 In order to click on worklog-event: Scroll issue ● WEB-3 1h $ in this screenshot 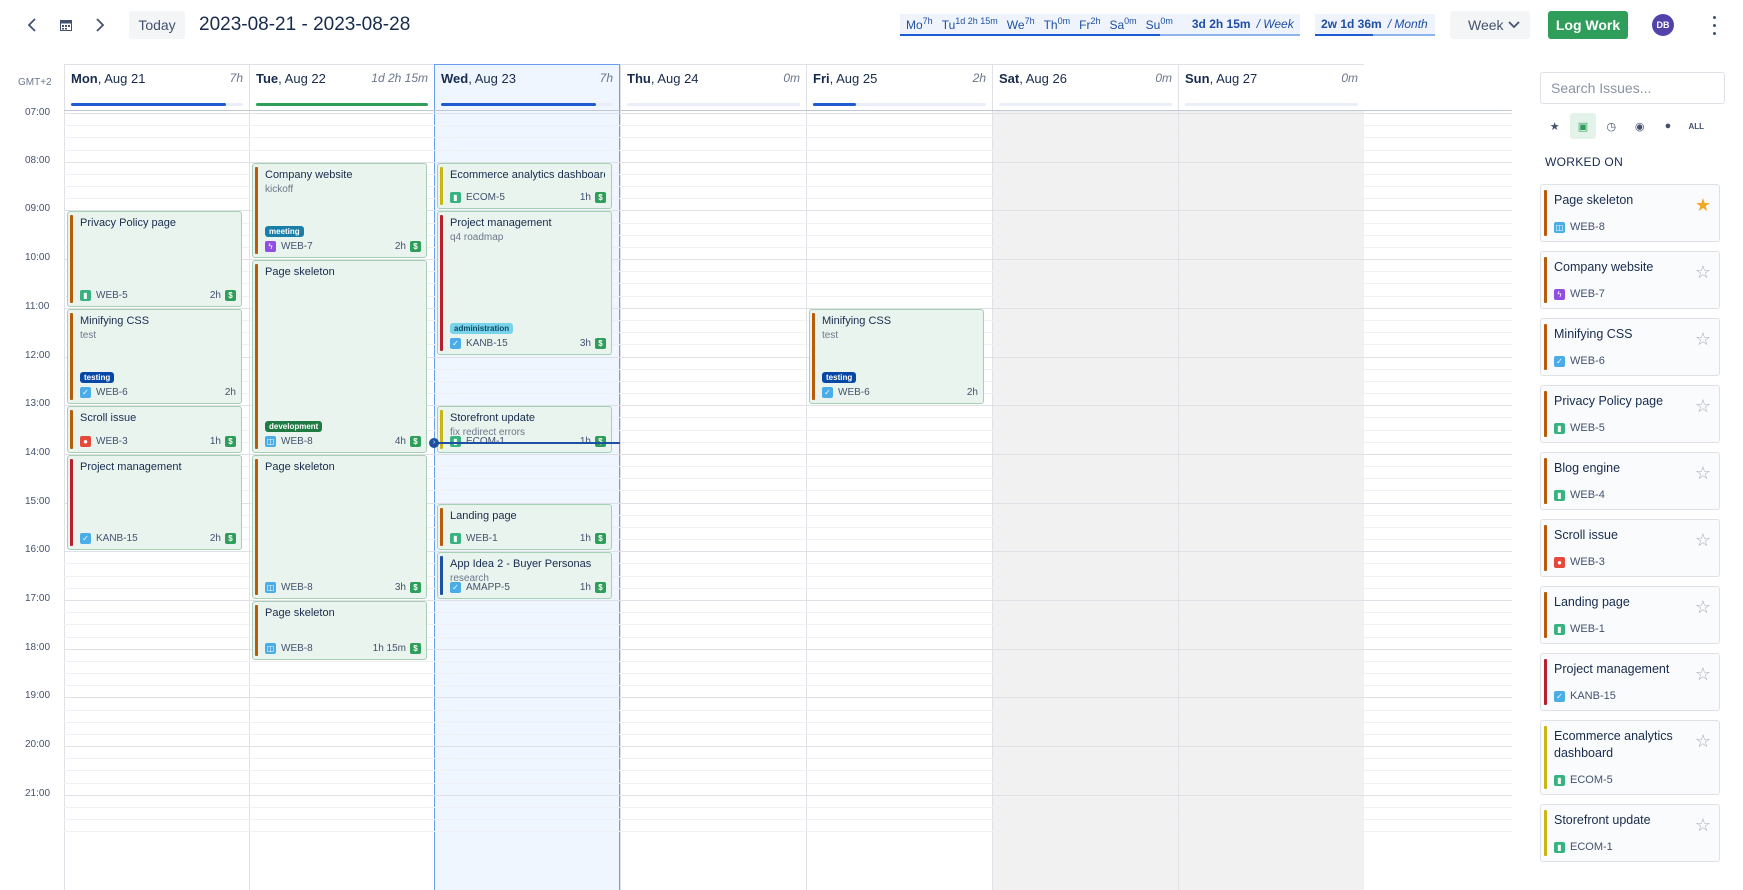, I will do `click(154, 429)`.